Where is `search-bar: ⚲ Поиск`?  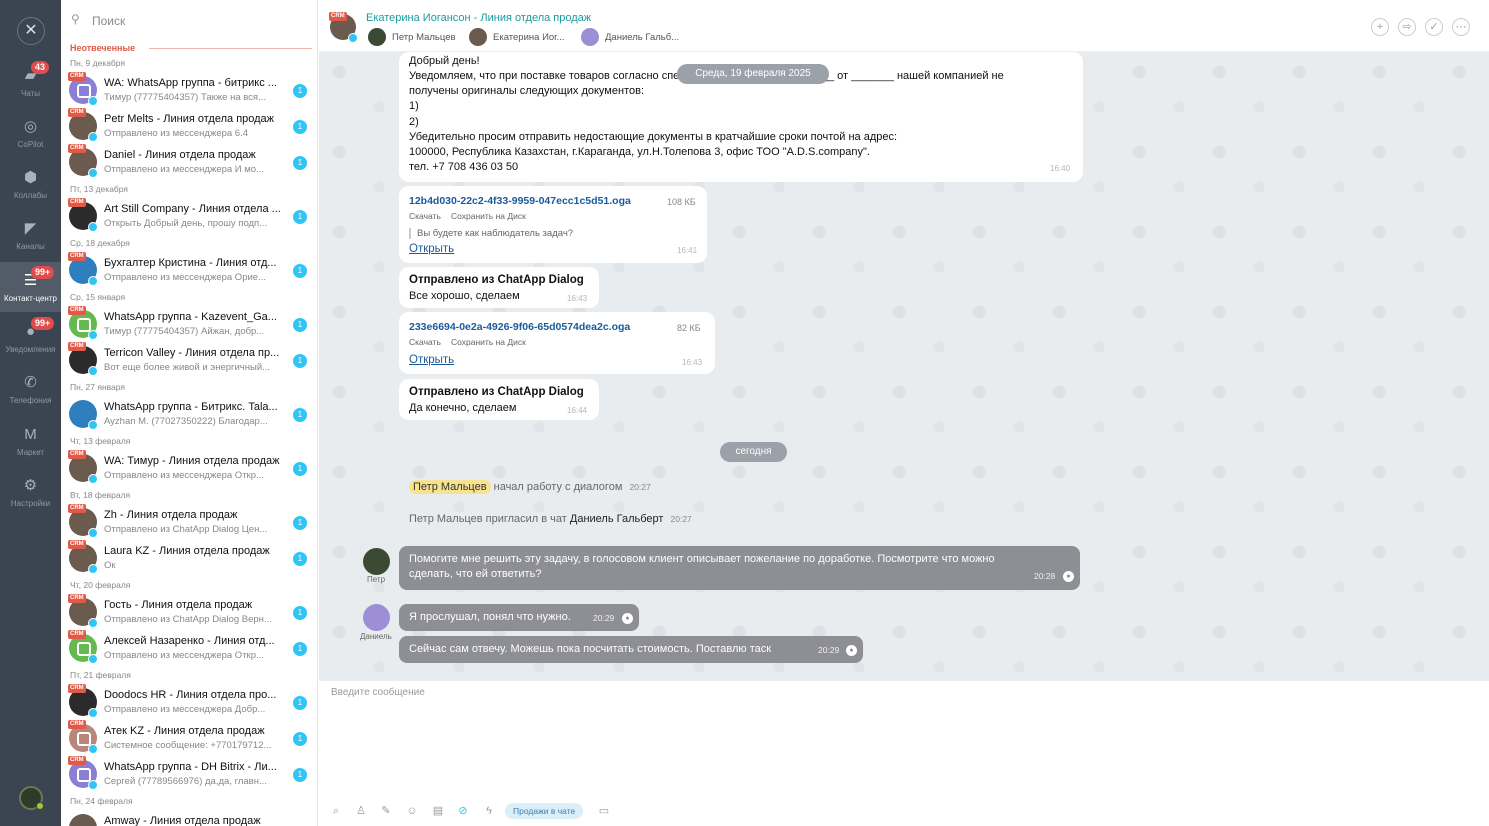
search-bar: ⚲ Поиск is located at coordinates (189, 20).